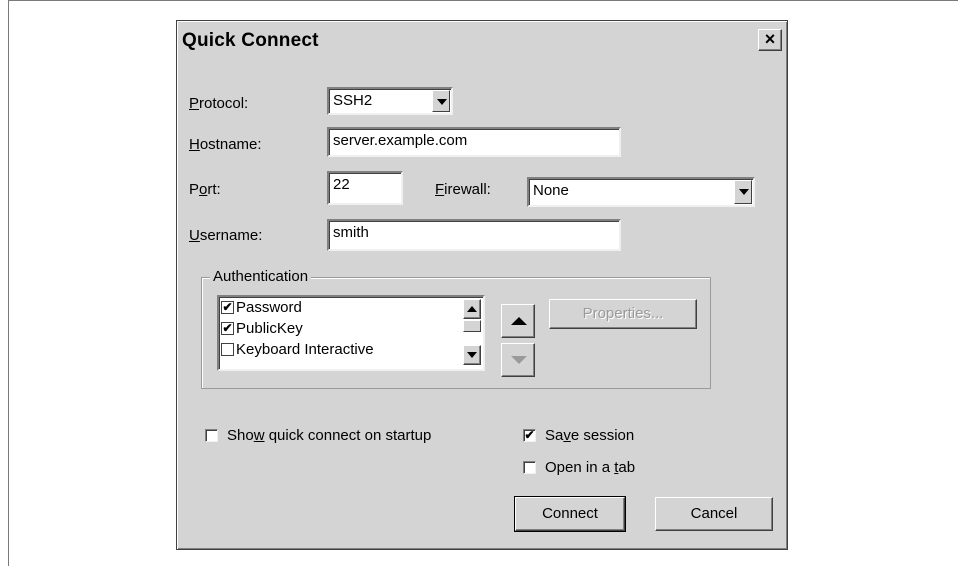 This screenshot has width=958, height=566. I want to click on scroll-down-icon, so click(472, 355).